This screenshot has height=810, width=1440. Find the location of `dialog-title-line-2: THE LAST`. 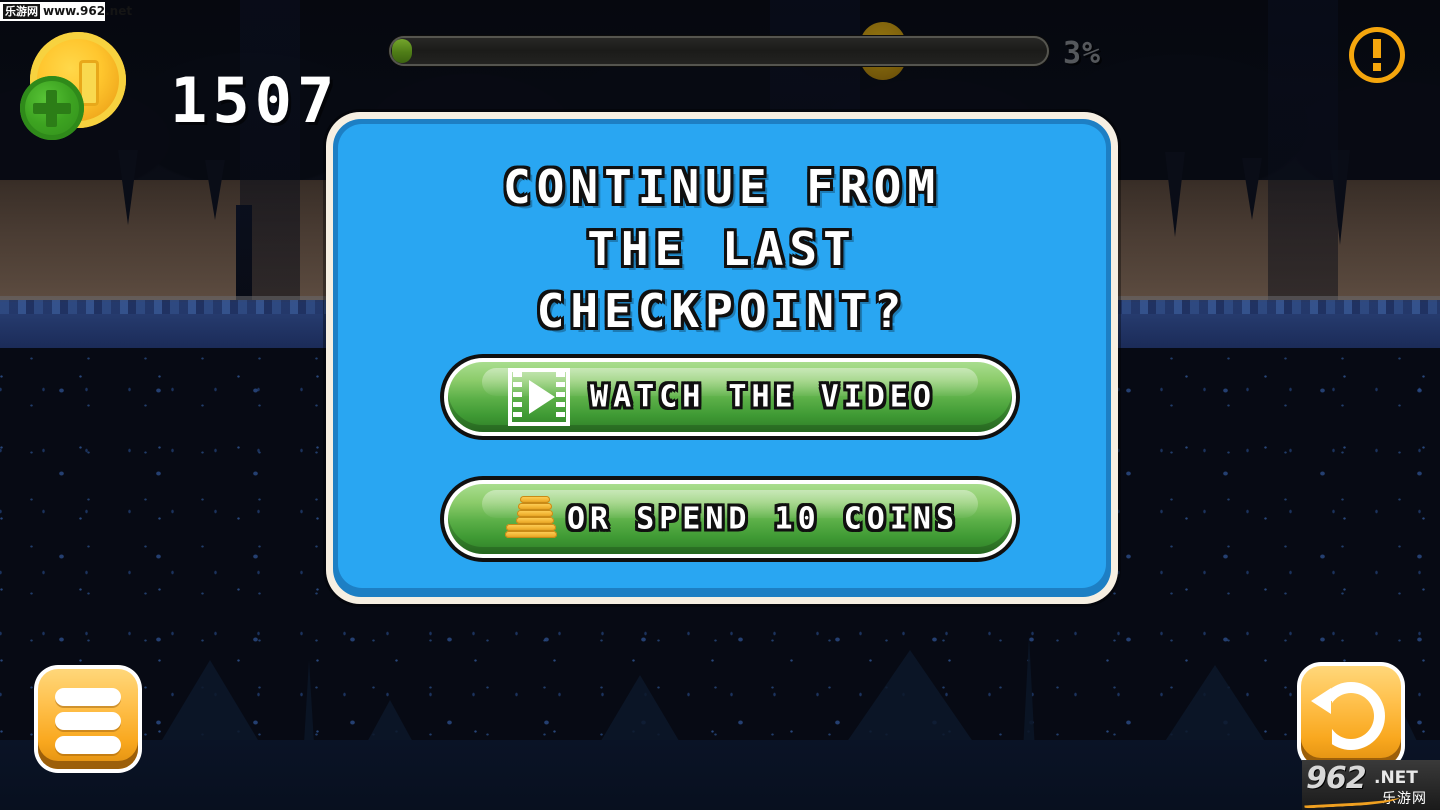

dialog-title-line-2: THE LAST is located at coordinates (722, 249).